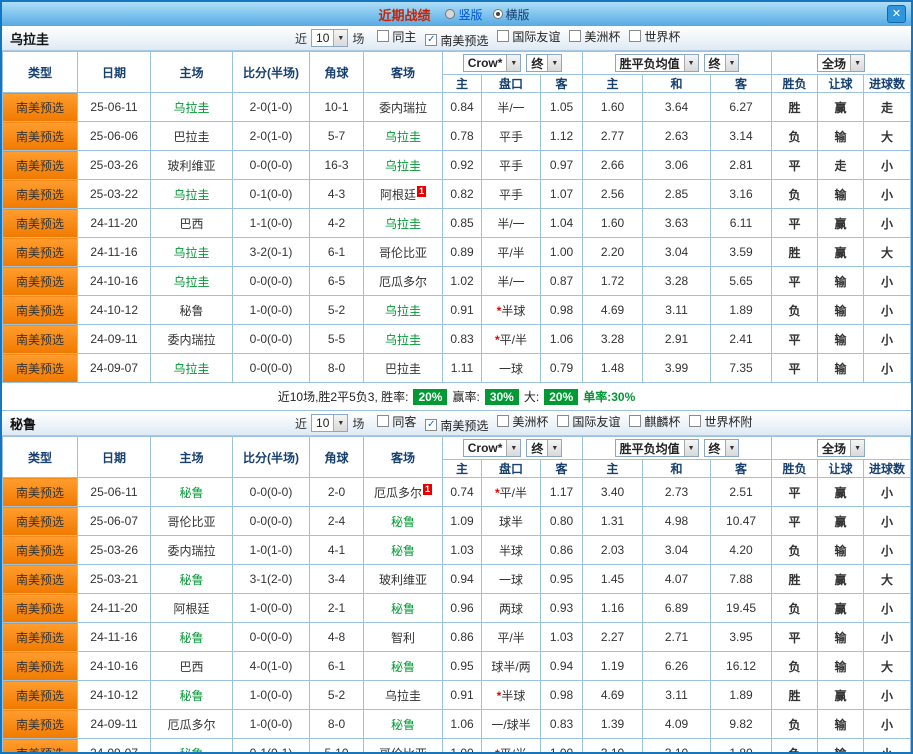 This screenshot has height=754, width=913. Describe the element at coordinates (741, 339) in the screenshot. I see `cell-europe-away-odds: 2.41` at that location.